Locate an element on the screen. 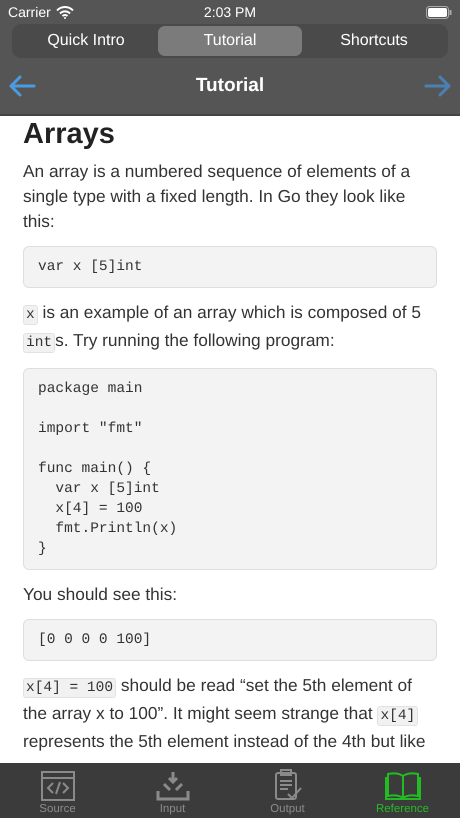  nav-title: Tutorial is located at coordinates (230, 86).